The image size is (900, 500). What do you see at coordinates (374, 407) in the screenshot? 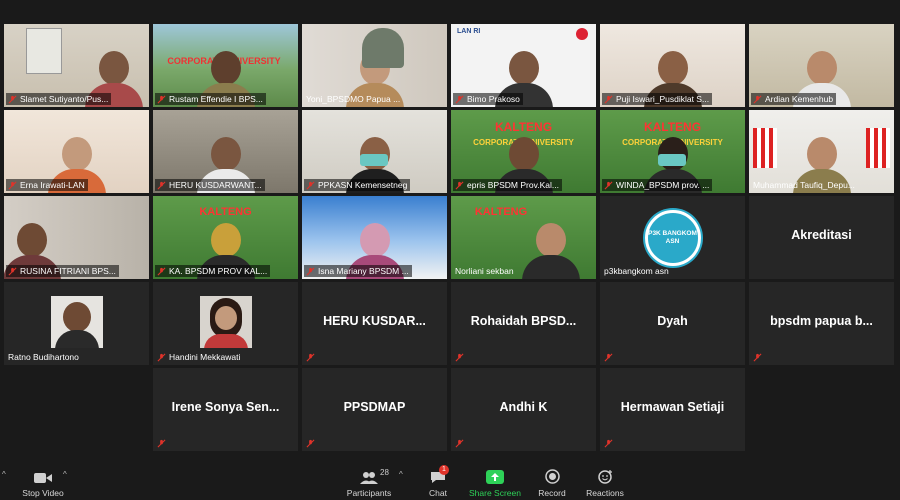
I see `participant-name: PPSDMAP` at bounding box center [374, 407].